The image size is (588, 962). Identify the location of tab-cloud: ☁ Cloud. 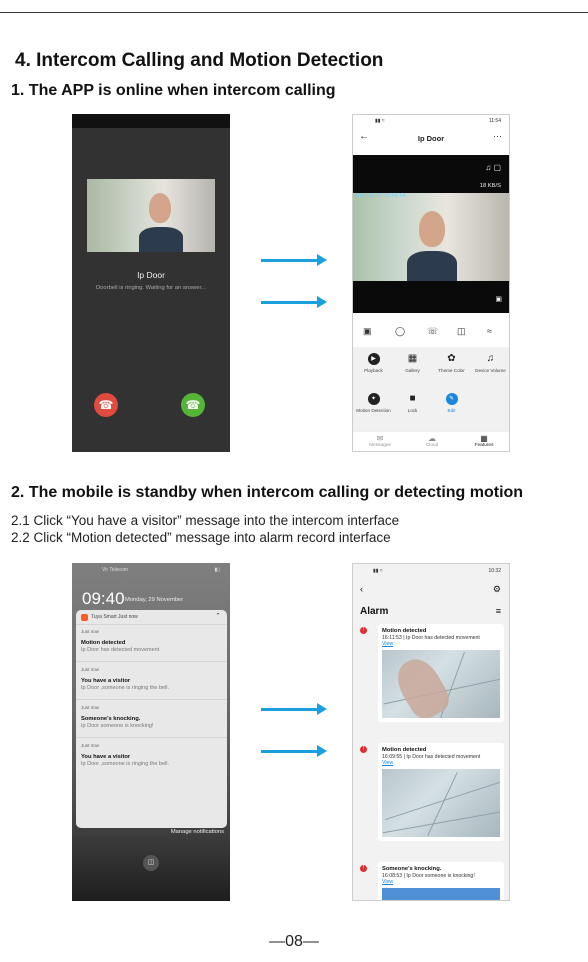
(432, 441).